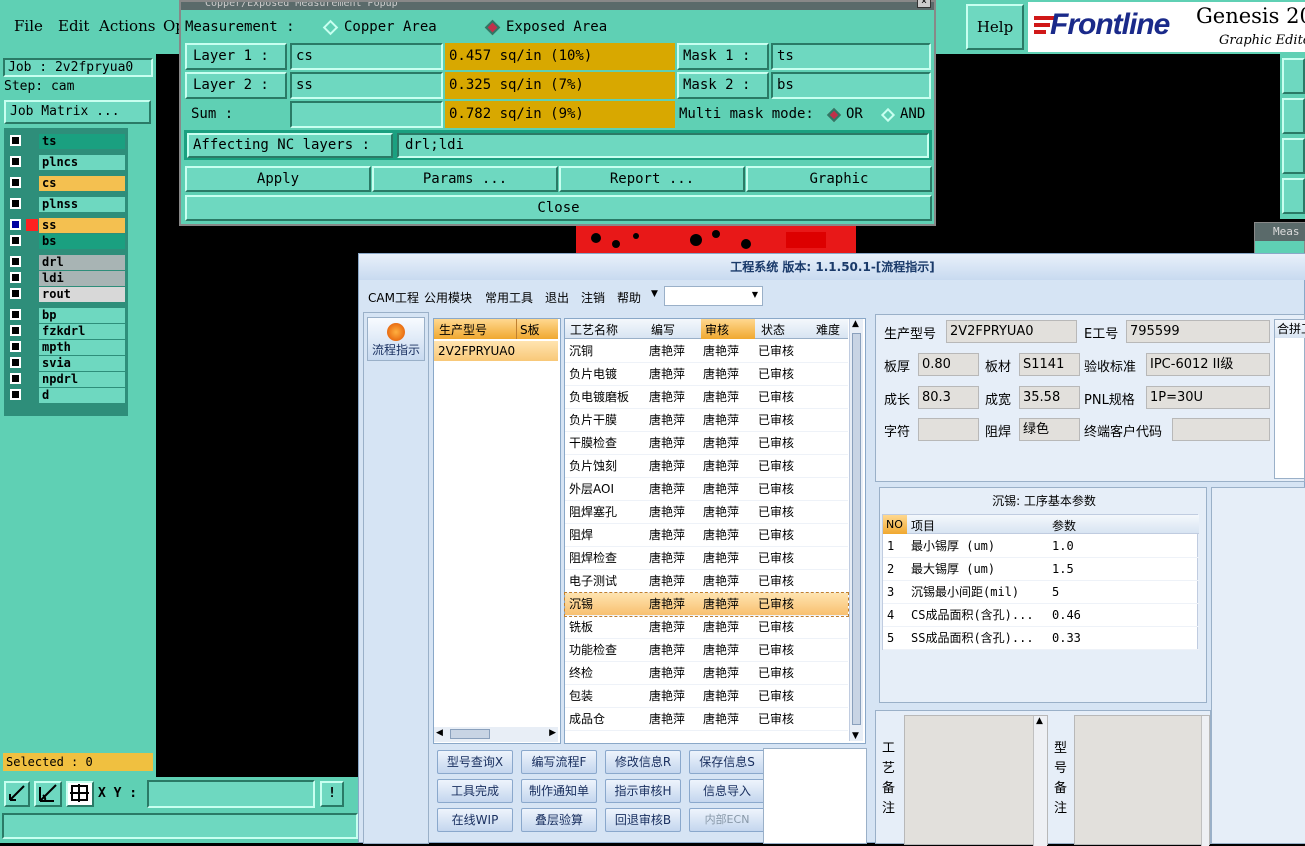 This screenshot has width=1305, height=846. Describe the element at coordinates (1041, 638) in the screenshot. I see `param-row: 5 SS成品面积(含孔)... 0.33` at that location.